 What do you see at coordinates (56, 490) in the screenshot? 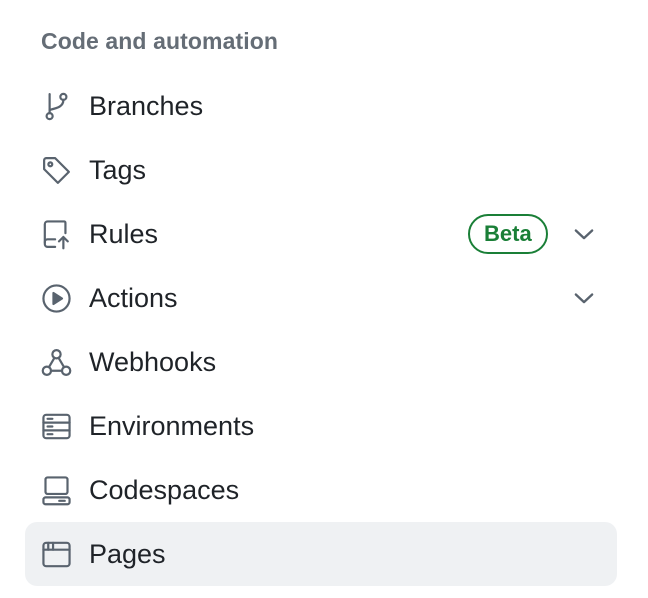
I see `codespaces-icon` at bounding box center [56, 490].